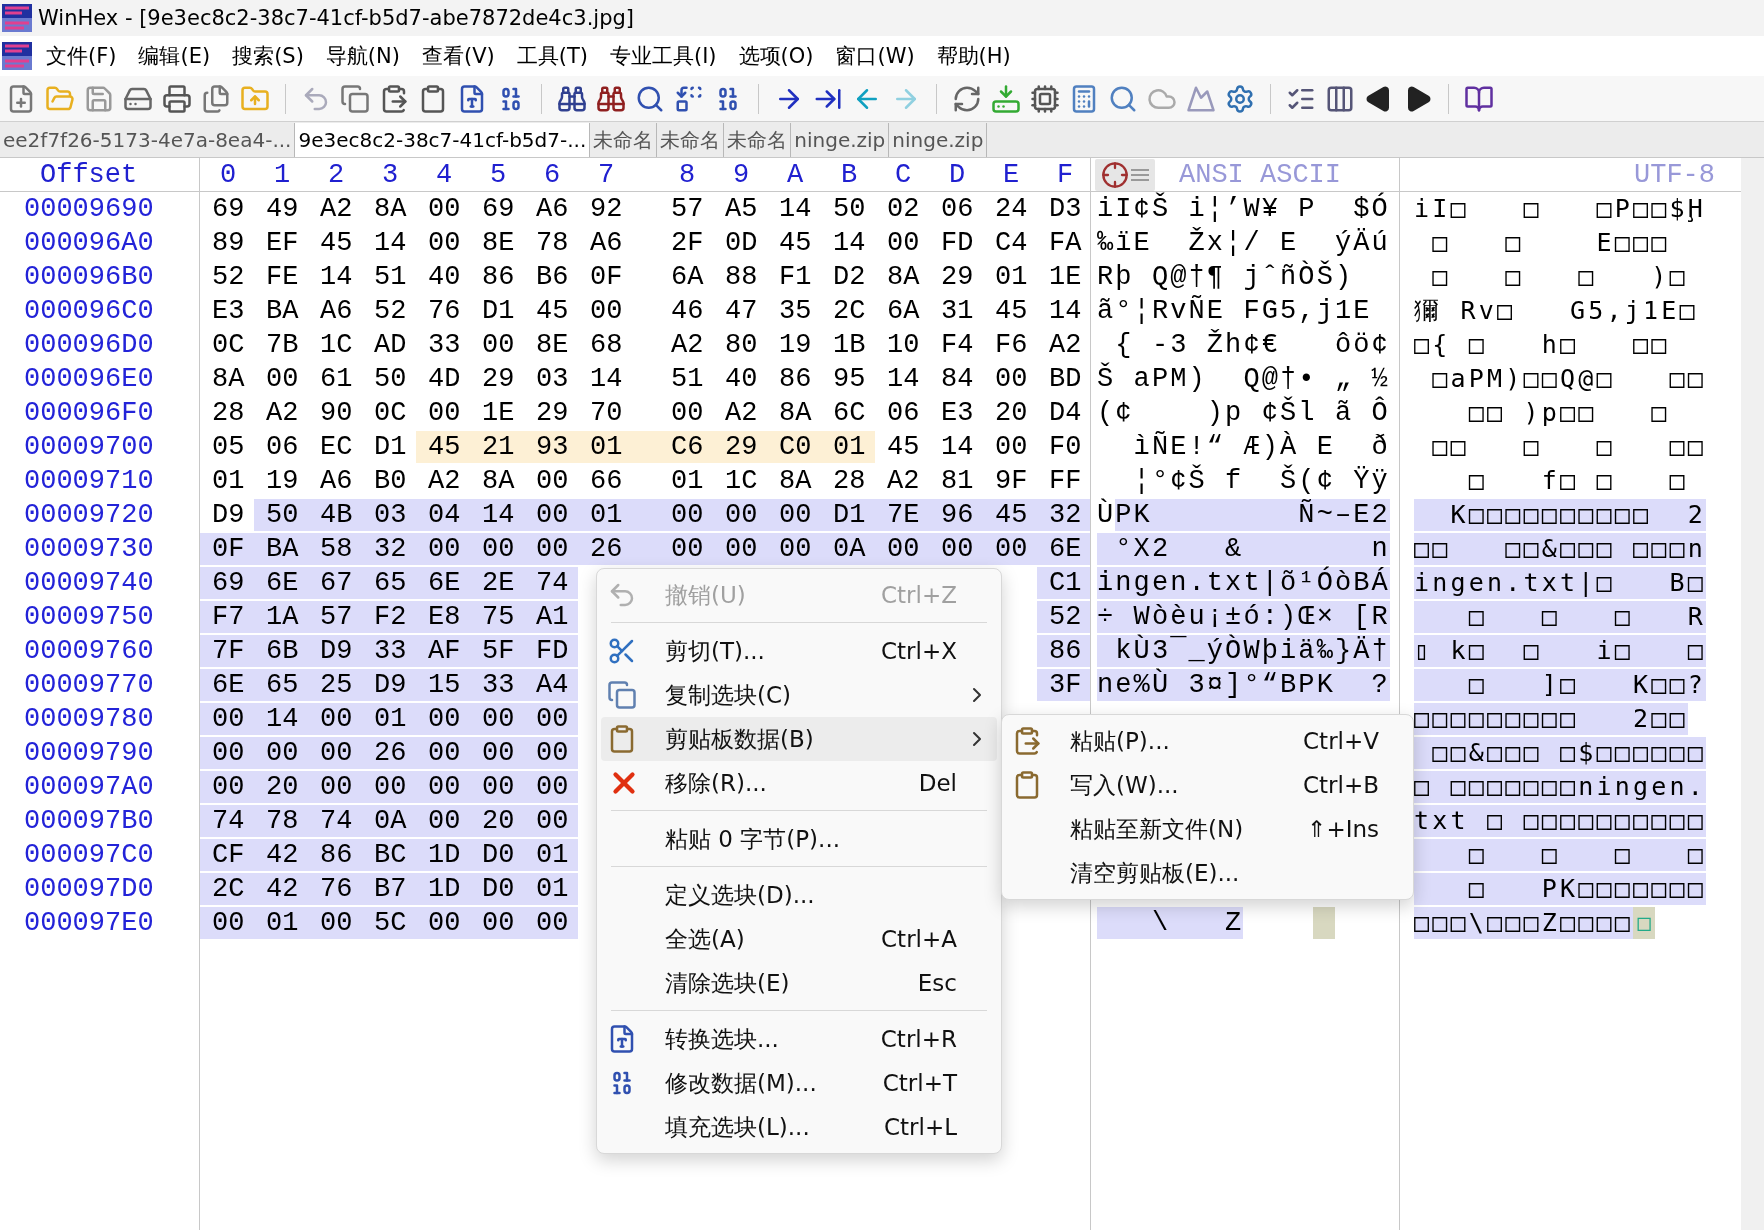 The height and width of the screenshot is (1230, 1764). I want to click on files-icon, so click(216, 98).